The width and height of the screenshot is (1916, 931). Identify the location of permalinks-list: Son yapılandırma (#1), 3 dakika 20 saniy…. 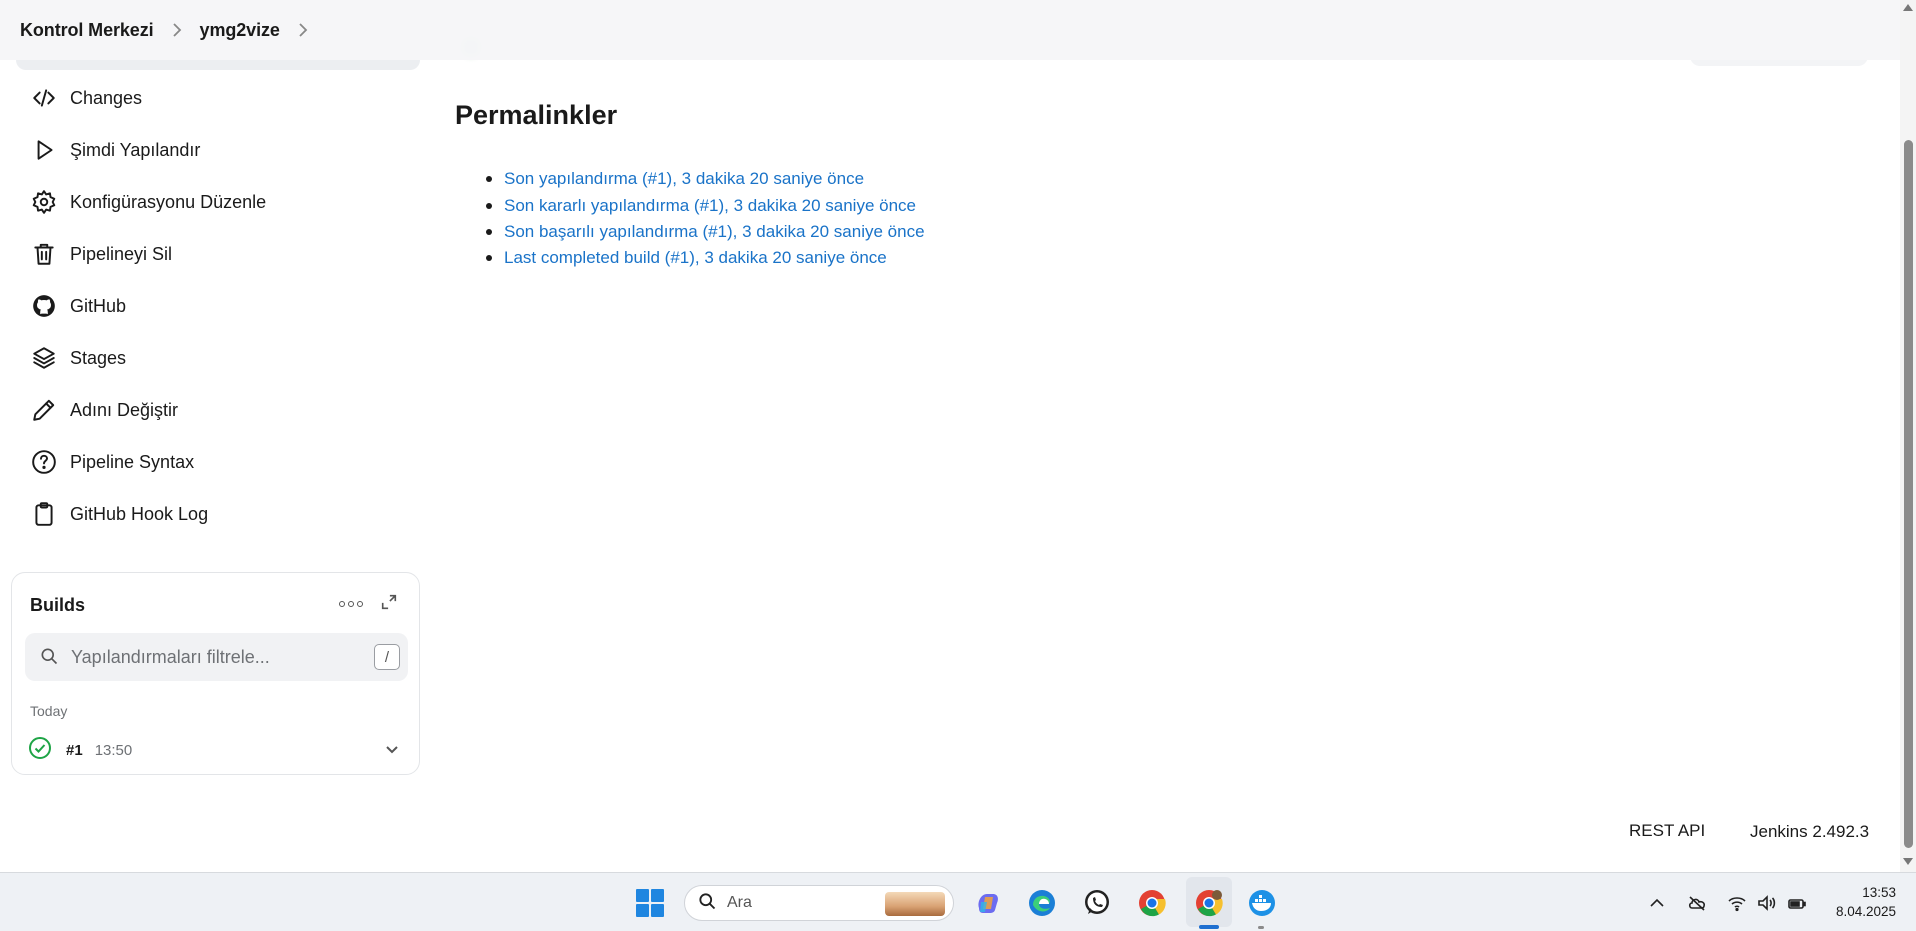
(705, 219).